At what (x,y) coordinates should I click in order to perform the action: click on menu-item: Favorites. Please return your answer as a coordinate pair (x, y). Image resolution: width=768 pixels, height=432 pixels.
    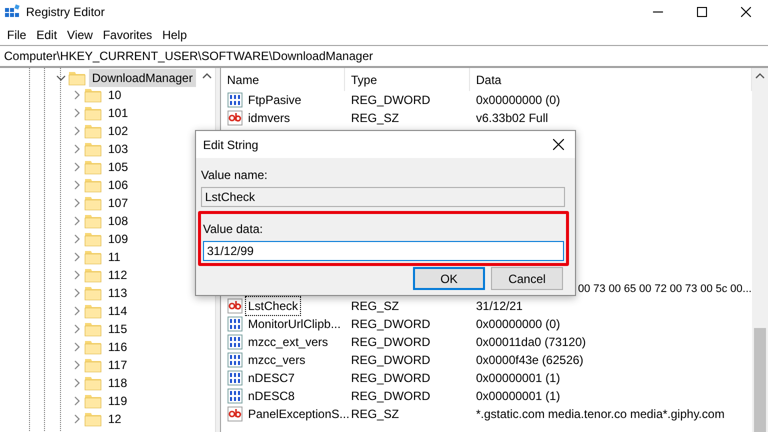
    Looking at the image, I should click on (128, 35).